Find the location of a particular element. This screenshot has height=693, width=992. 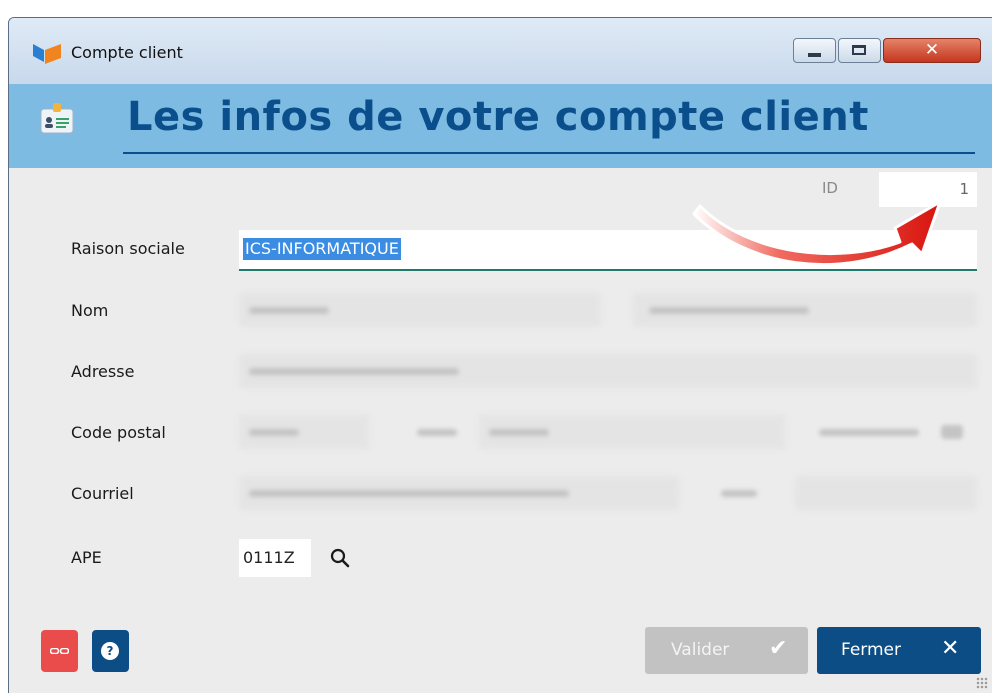

search-icon is located at coordinates (340, 558).